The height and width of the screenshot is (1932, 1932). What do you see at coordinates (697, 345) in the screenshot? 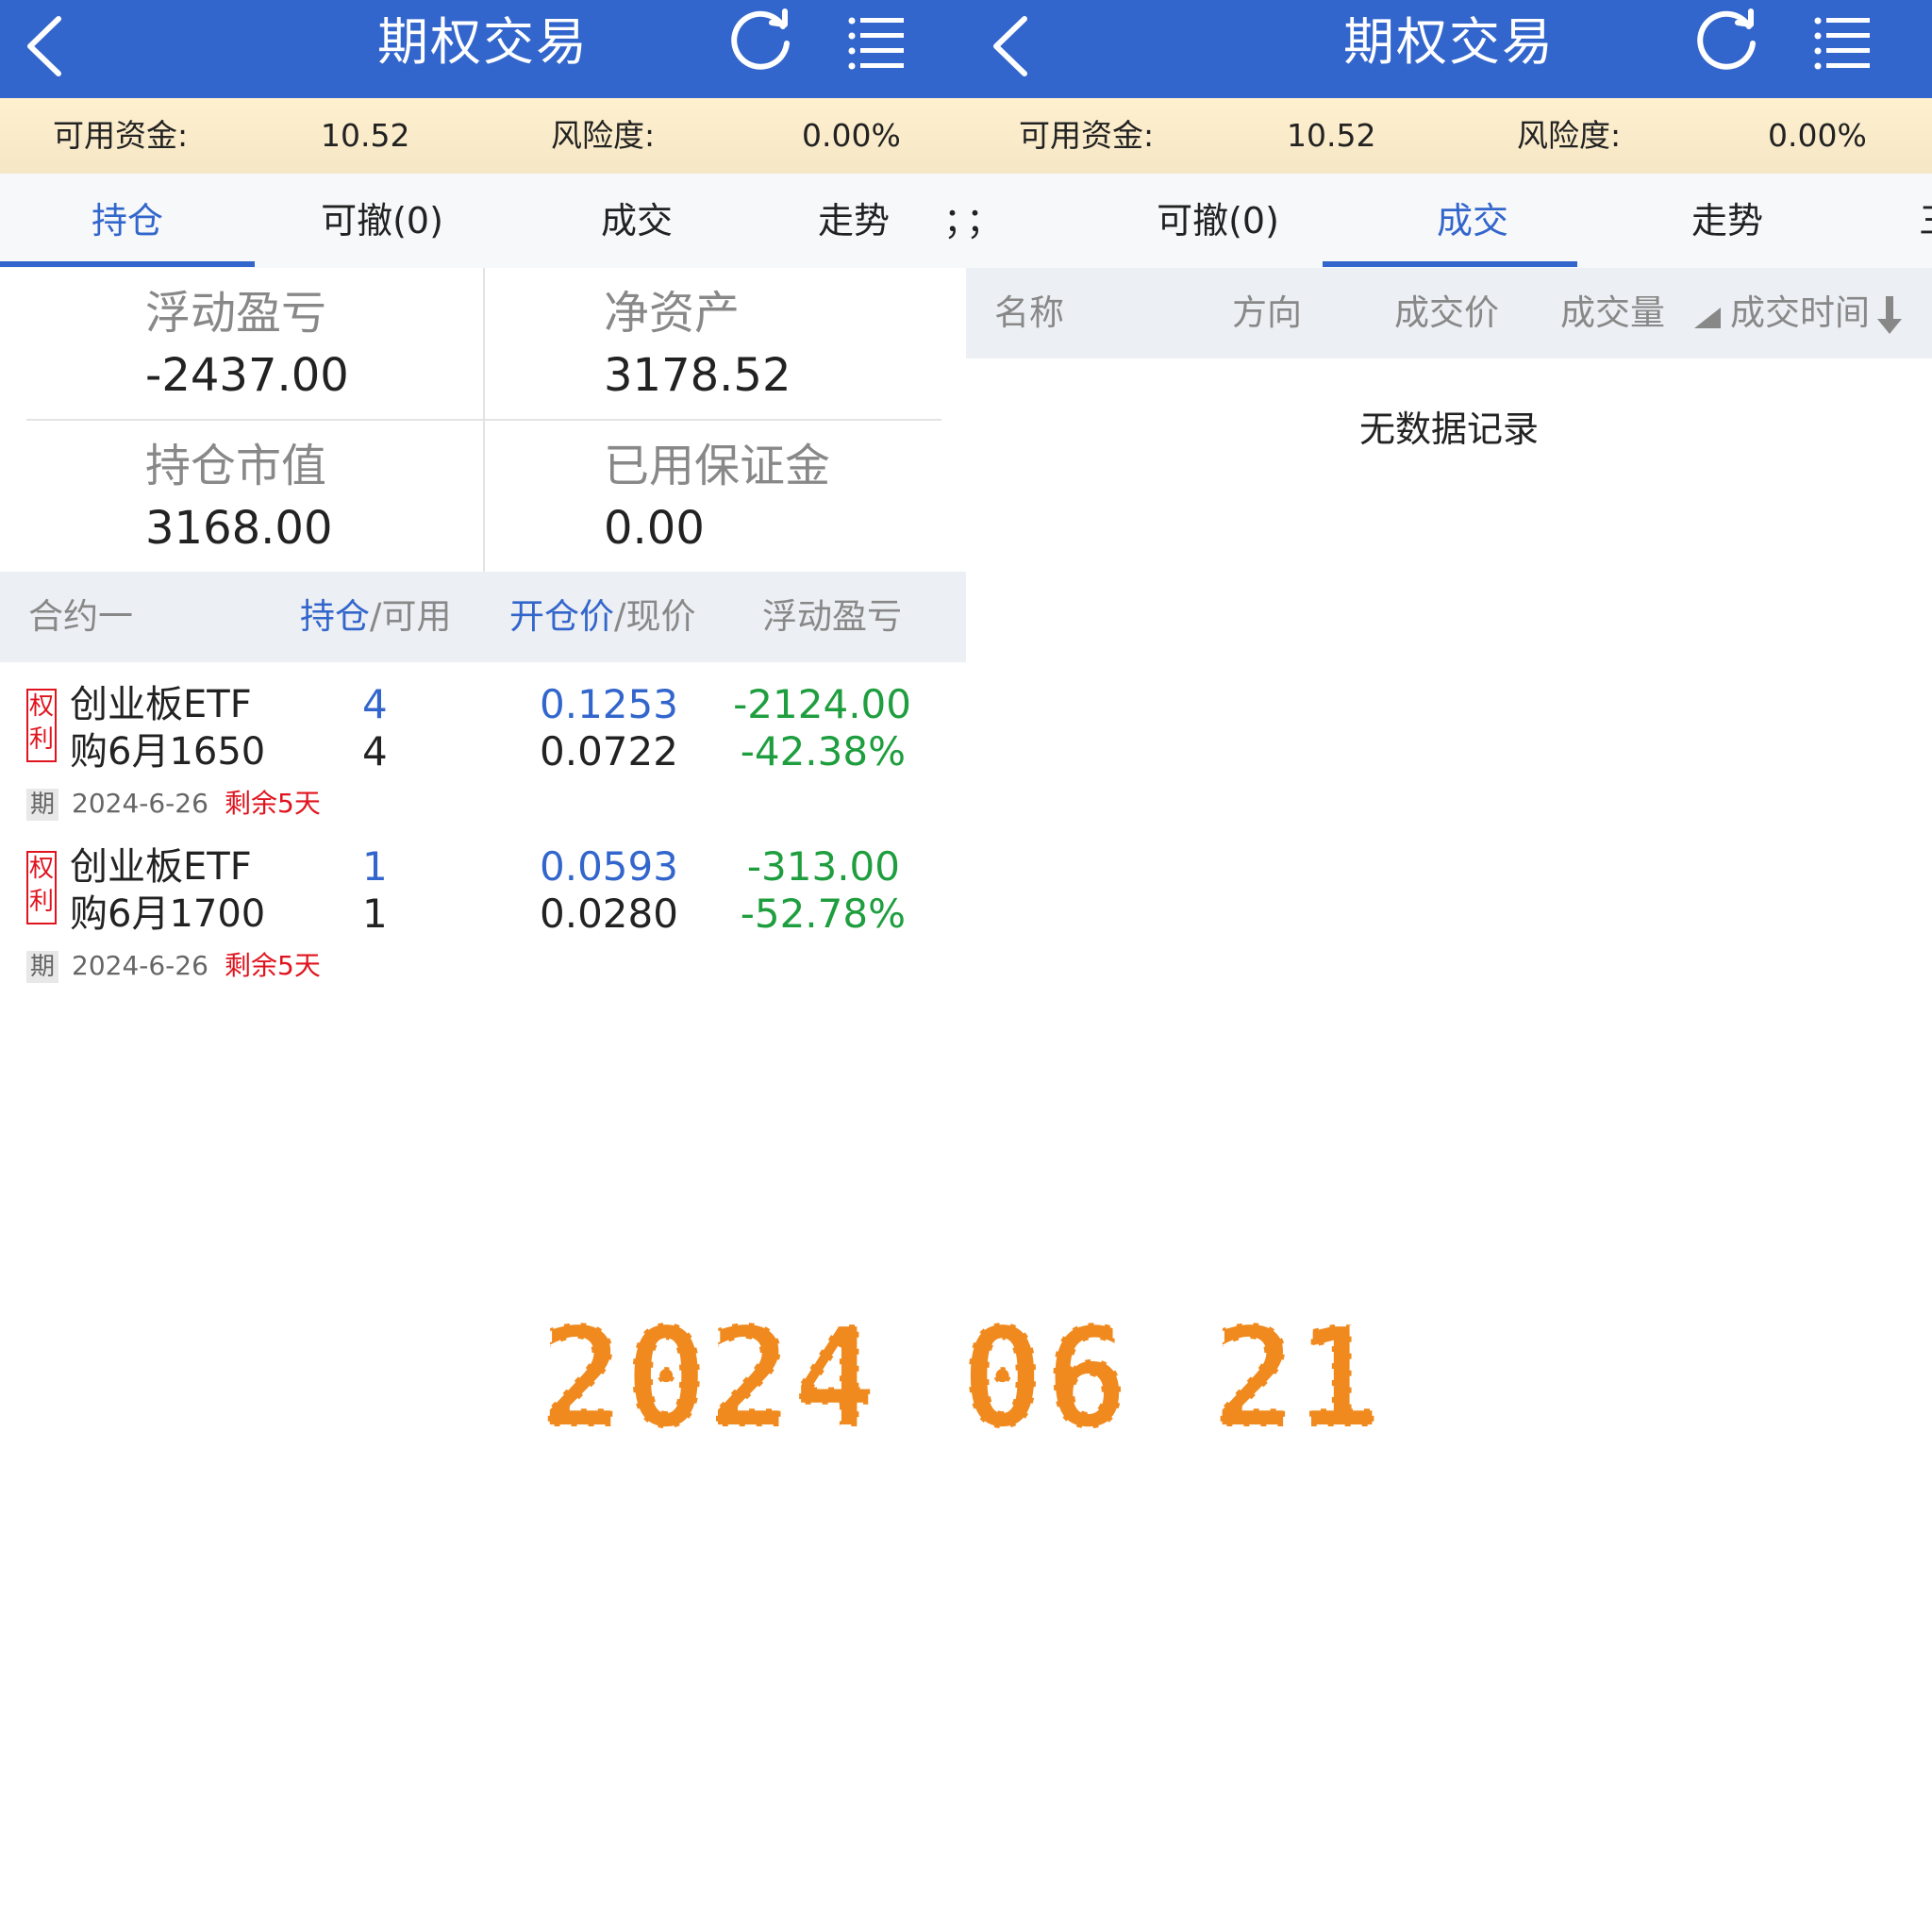
I see `net-assets-cell: 净资产 3178.52` at bounding box center [697, 345].